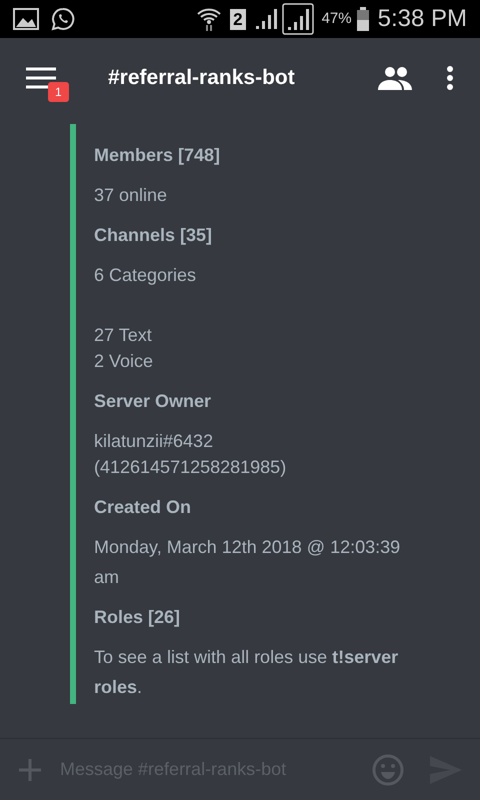 The width and height of the screenshot is (480, 800). I want to click on wifi-icon, so click(209, 19).